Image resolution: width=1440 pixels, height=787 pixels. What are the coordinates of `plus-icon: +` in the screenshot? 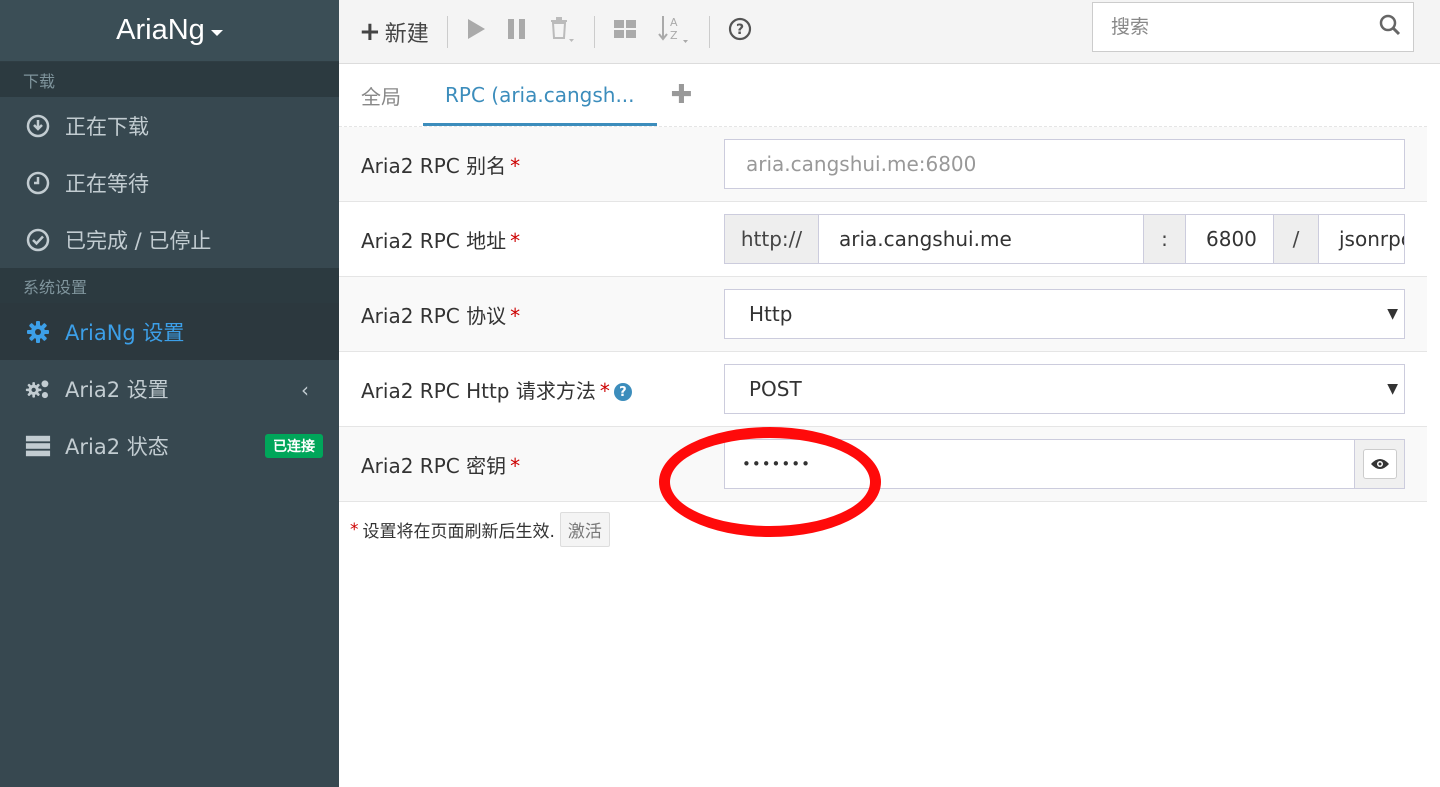 It's located at (370, 31).